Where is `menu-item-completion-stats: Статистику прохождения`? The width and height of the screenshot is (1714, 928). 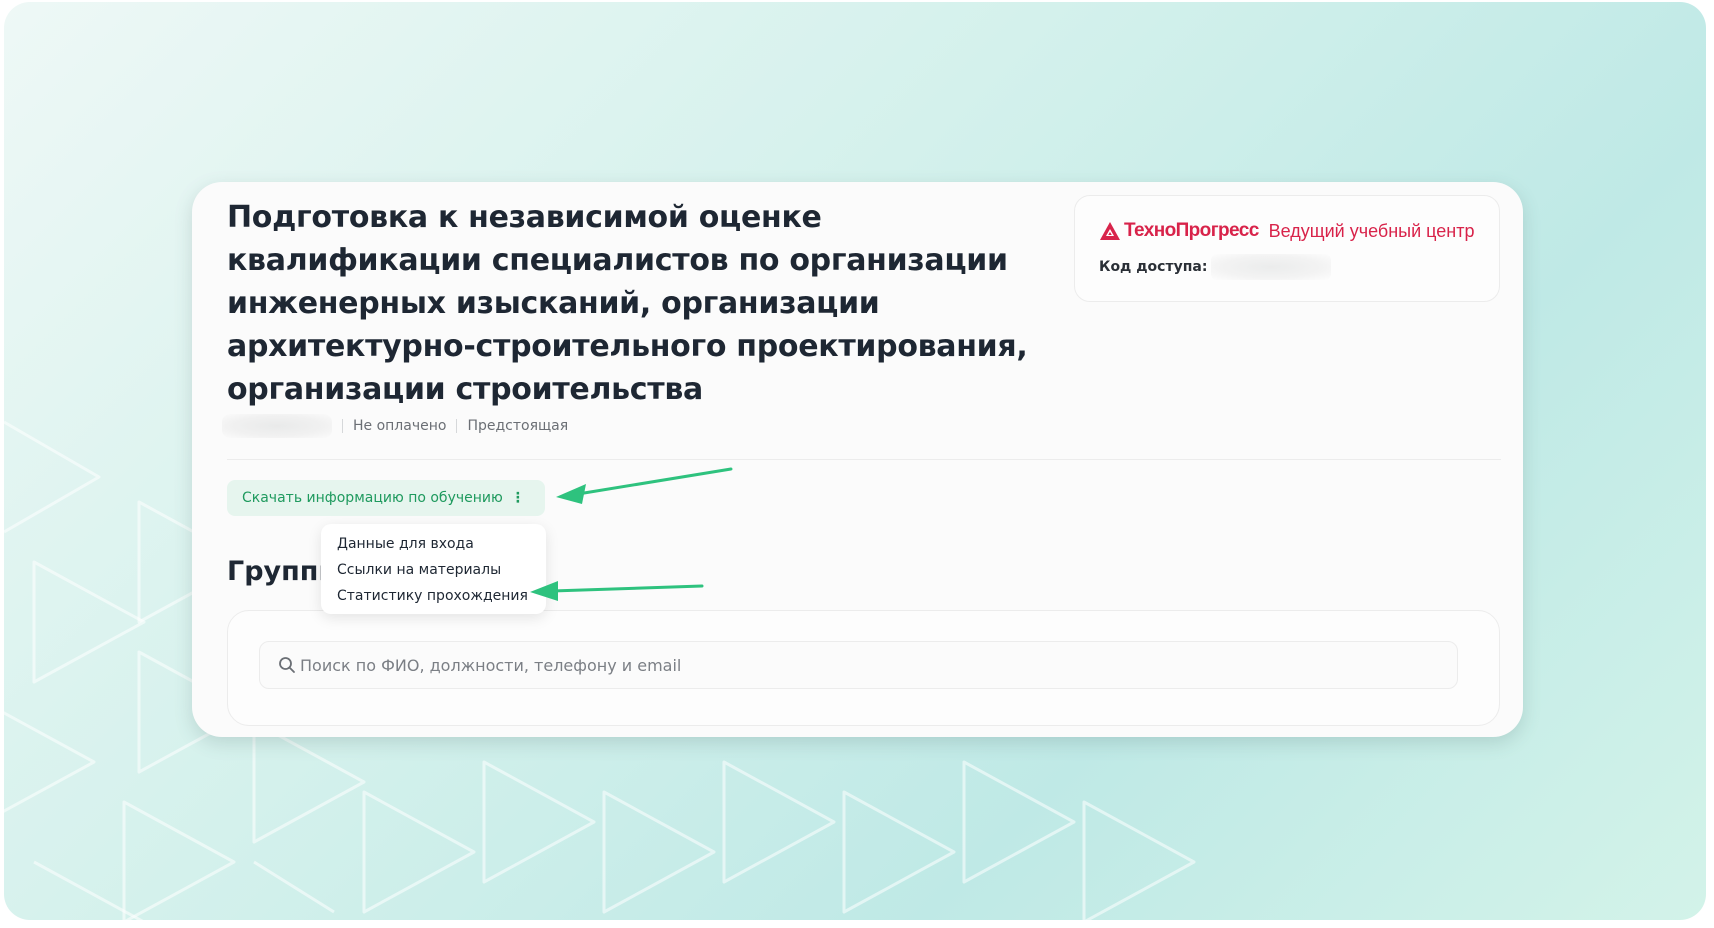
menu-item-completion-stats: Статистику прохождения is located at coordinates (433, 596).